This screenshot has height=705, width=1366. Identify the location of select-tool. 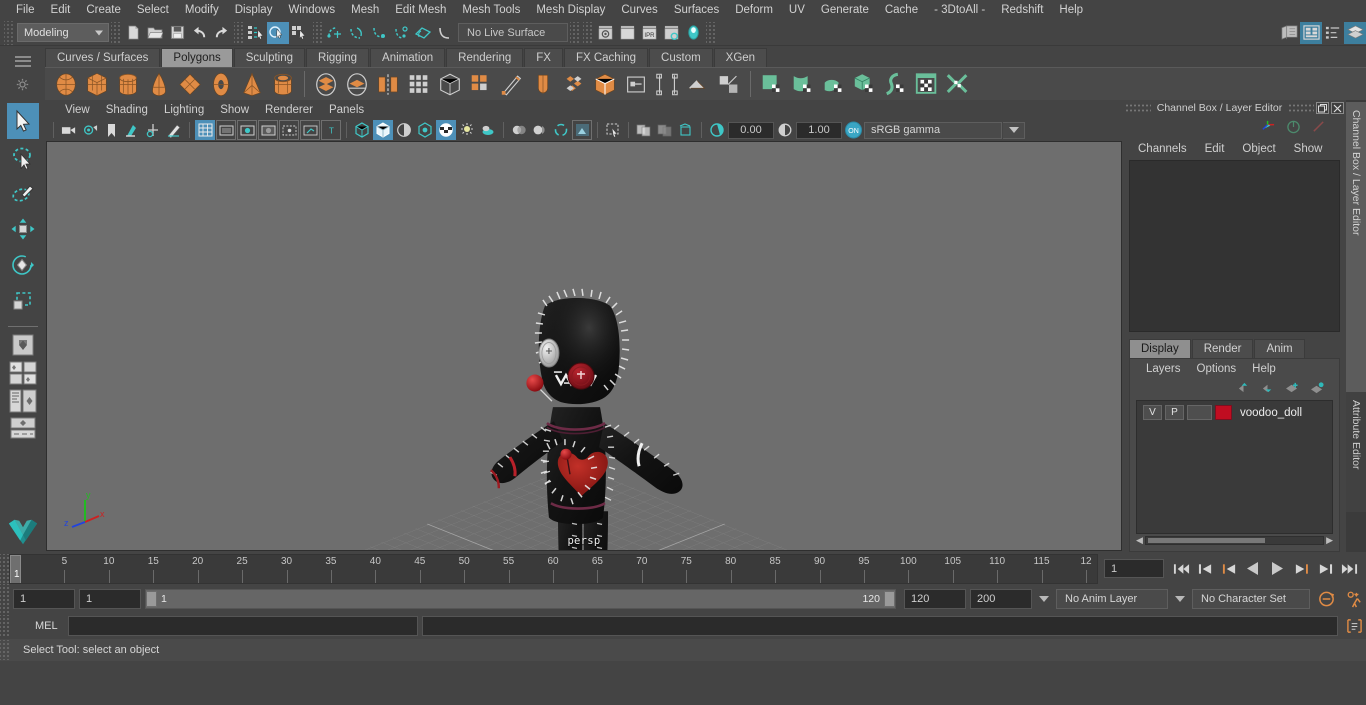
(22, 121).